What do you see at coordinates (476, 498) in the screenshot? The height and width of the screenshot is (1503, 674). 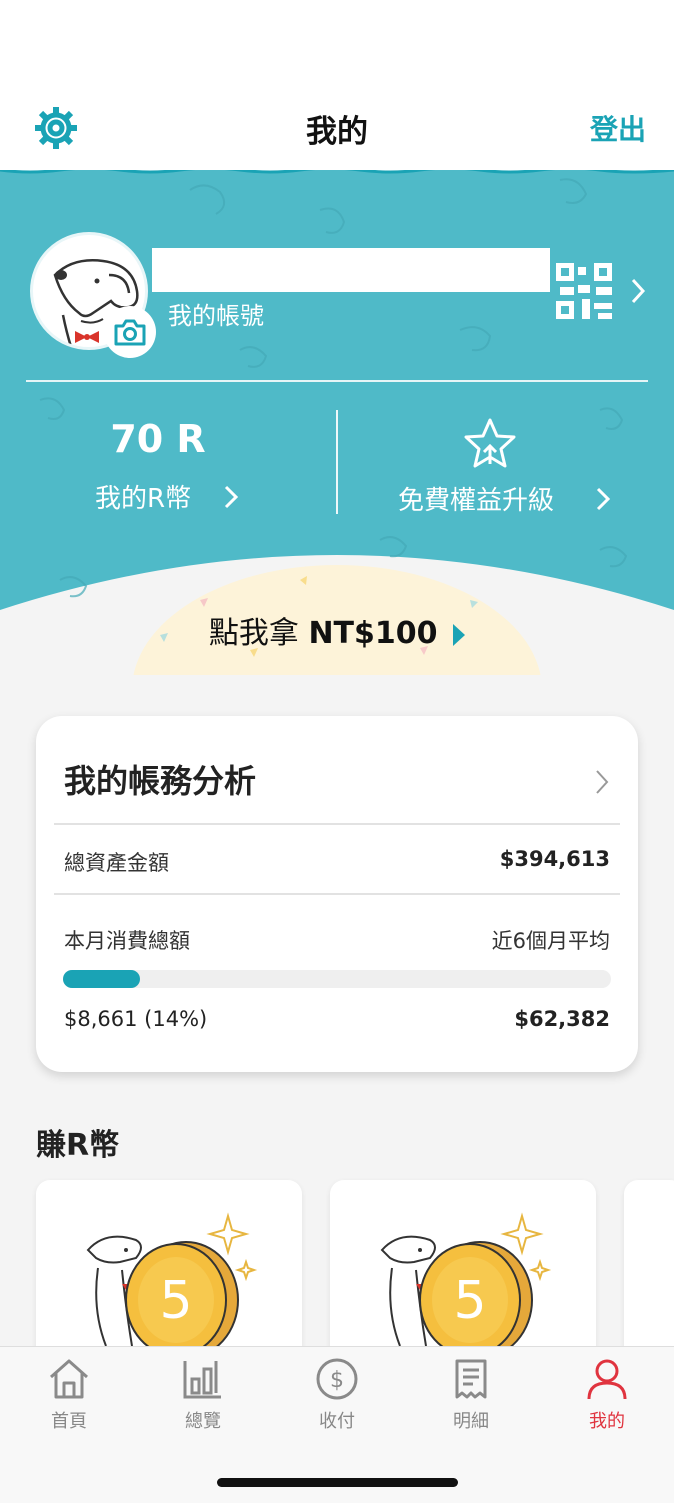 I see `upgrade-link: 免費權益升級` at bounding box center [476, 498].